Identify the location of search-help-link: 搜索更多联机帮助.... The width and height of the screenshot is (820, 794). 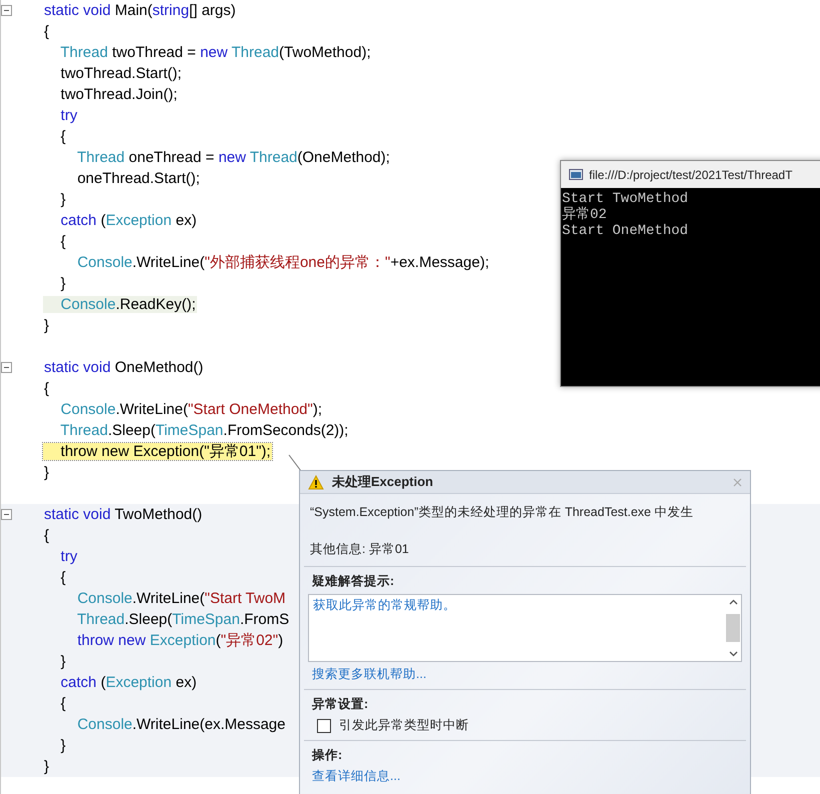
(369, 674).